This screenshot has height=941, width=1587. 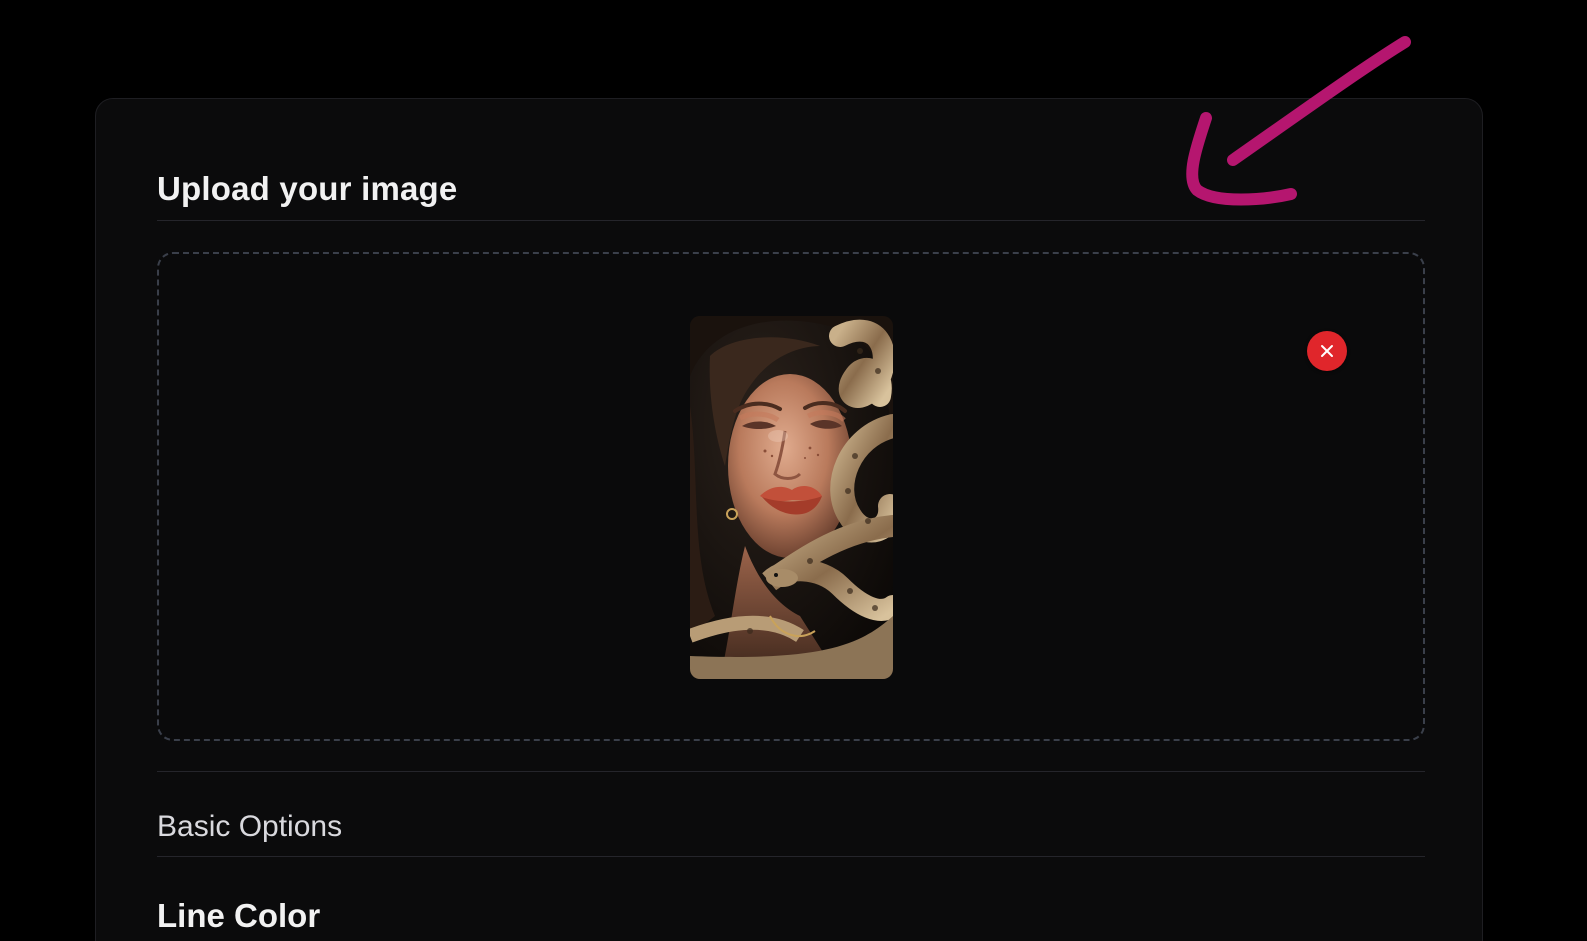 I want to click on close-icon, so click(x=1327, y=351).